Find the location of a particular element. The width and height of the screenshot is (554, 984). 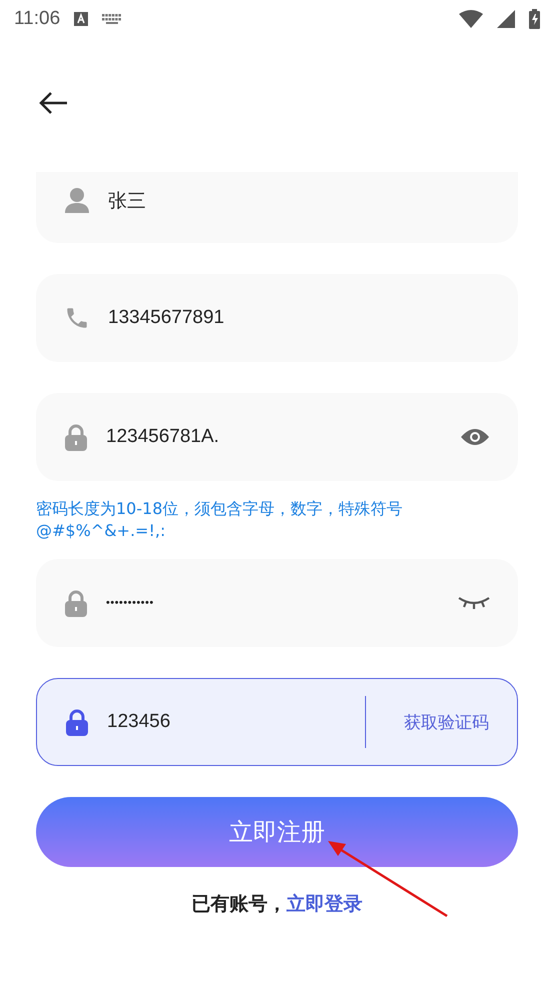

field-value: 123456781A. is located at coordinates (163, 437).